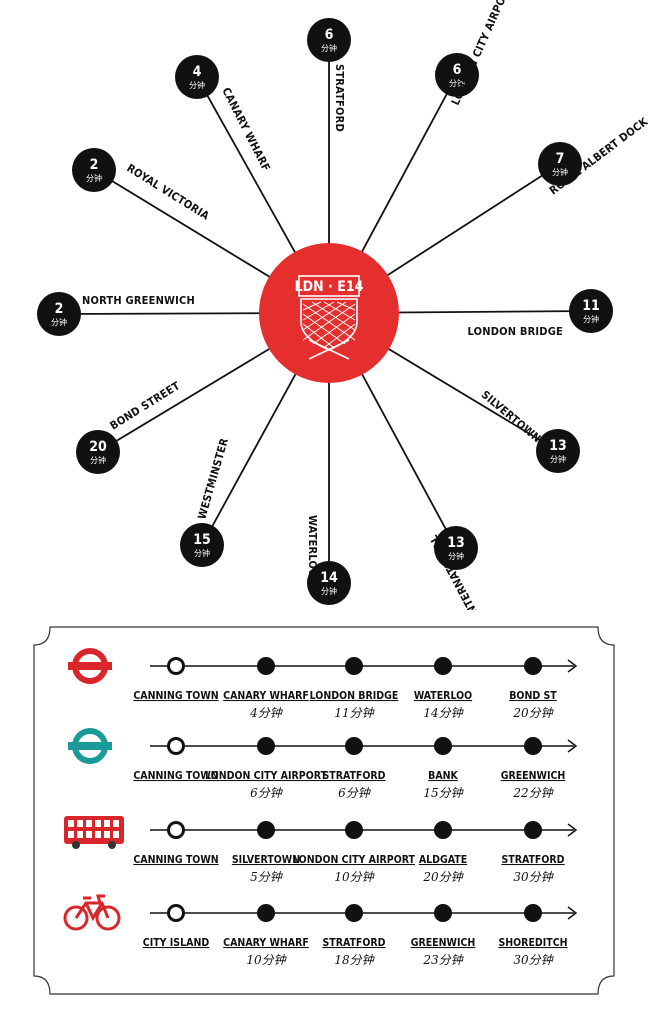 This screenshot has height=1024, width=648. I want to click on bubble-minutes: 4, so click(197, 72).